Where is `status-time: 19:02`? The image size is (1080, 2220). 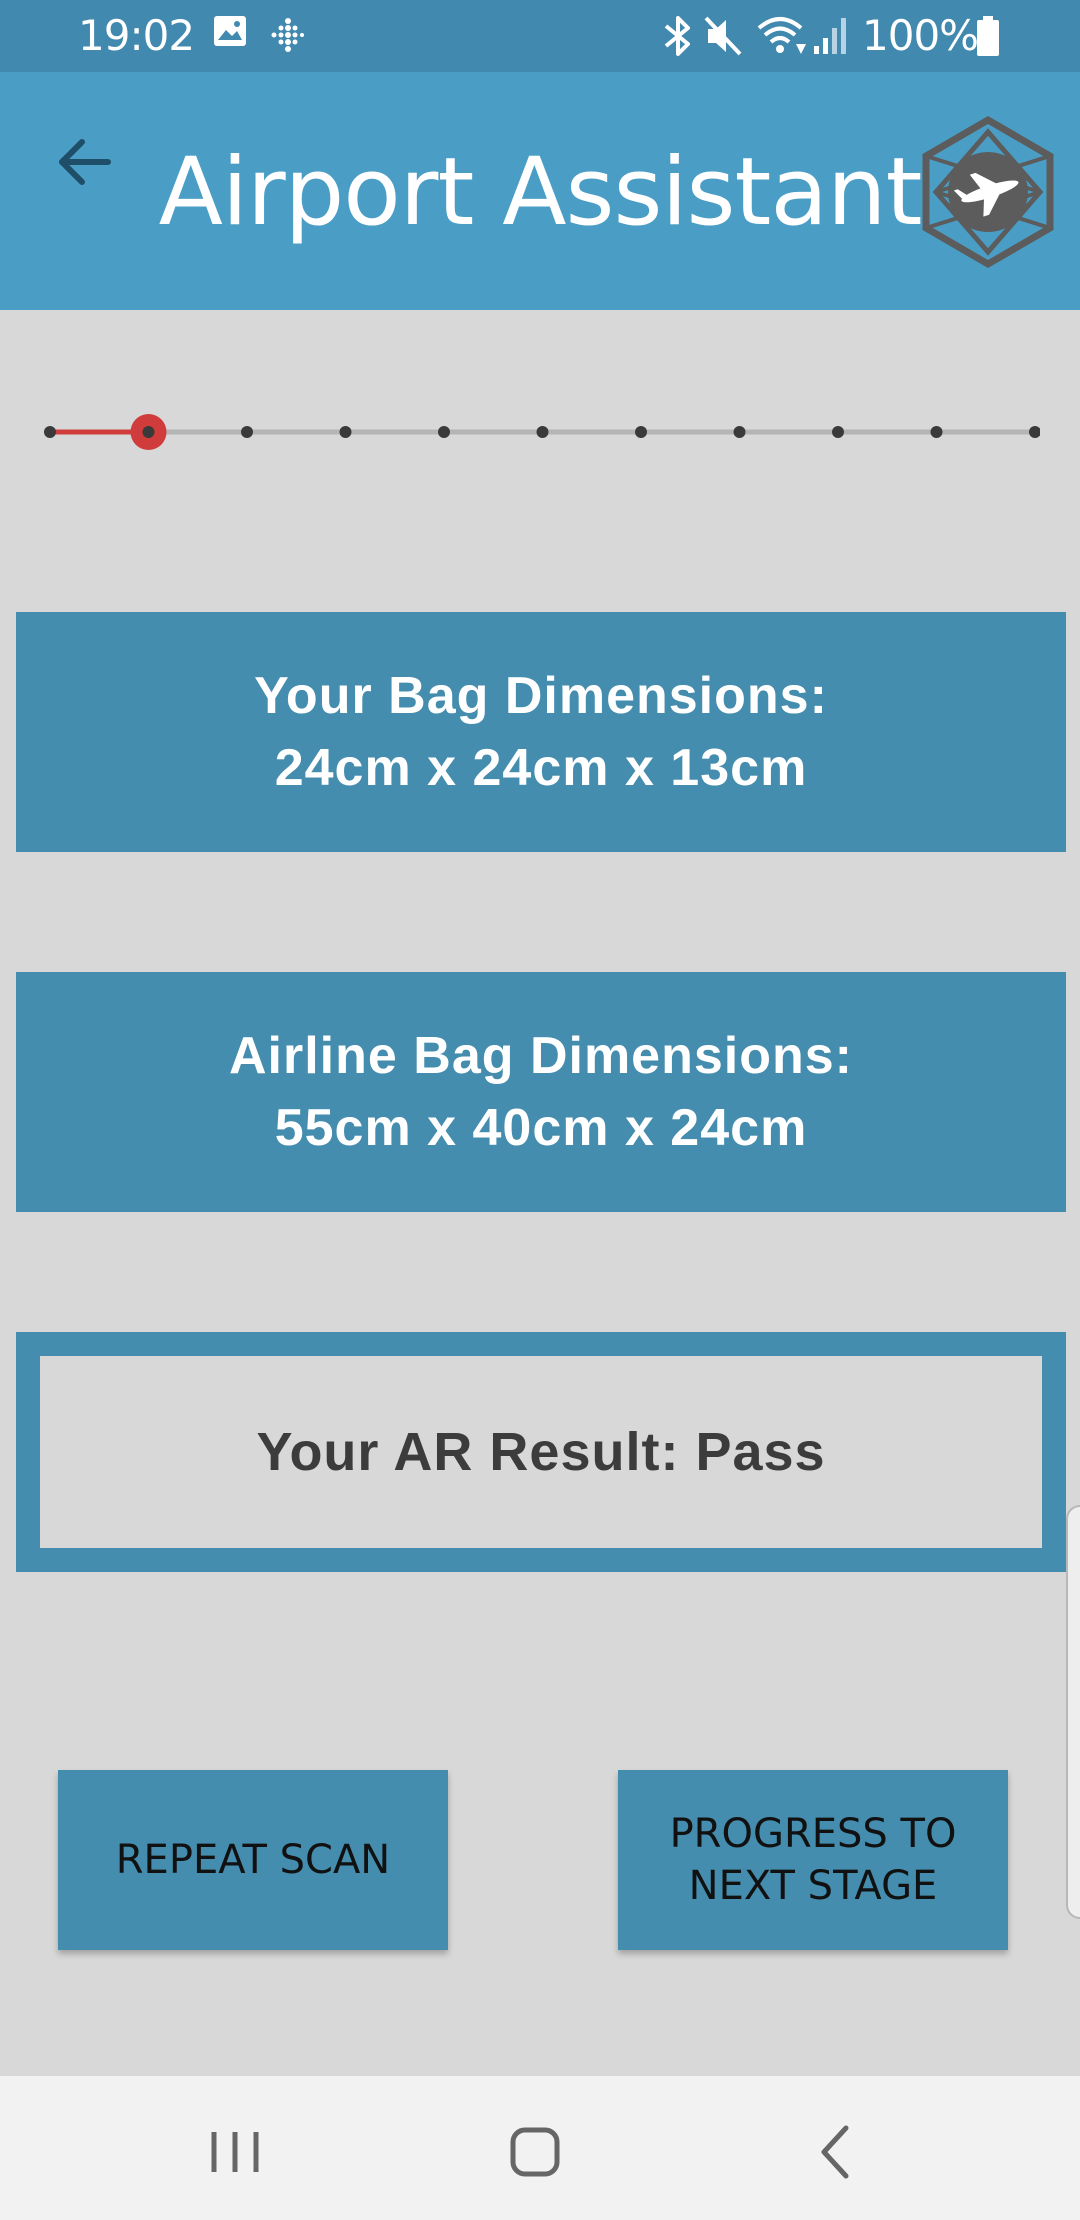
status-time: 19:02 is located at coordinates (136, 35).